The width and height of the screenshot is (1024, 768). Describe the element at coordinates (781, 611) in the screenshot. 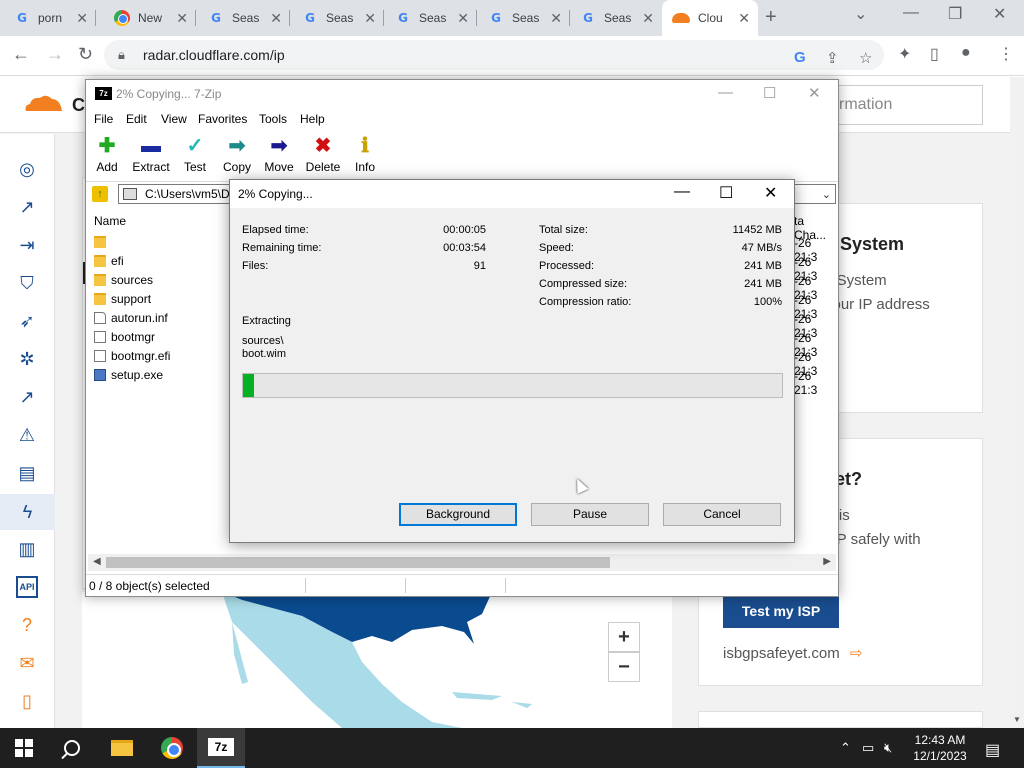

I see `test-my-isp-button: Test my ISP` at that location.